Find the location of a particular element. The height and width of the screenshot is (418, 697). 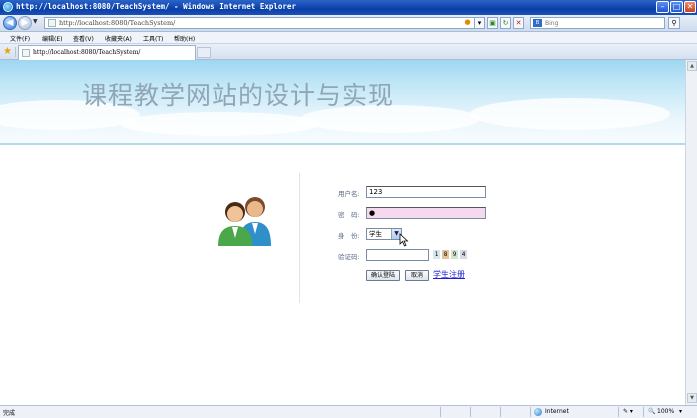

back-button: ◀ is located at coordinates (10, 23).